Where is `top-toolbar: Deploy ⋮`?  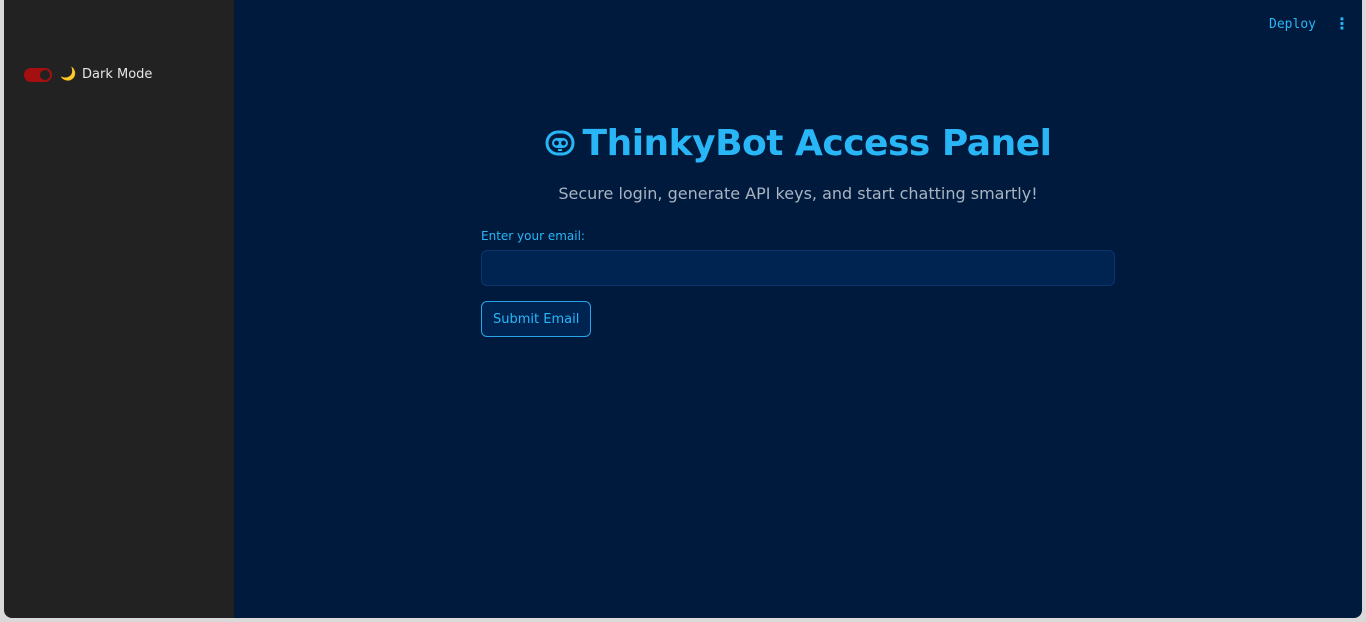 top-toolbar: Deploy ⋮ is located at coordinates (1309, 24).